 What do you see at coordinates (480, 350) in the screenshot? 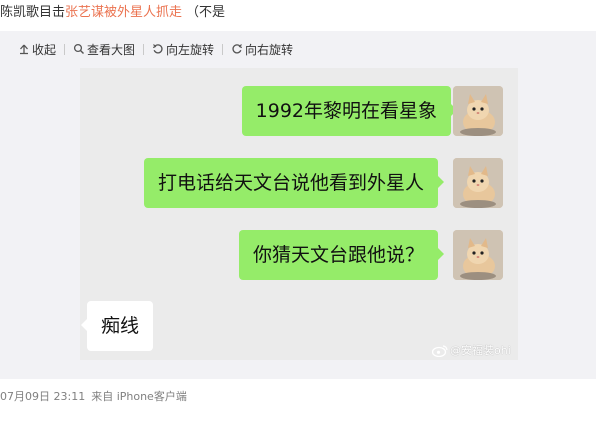
I see `watermark-text: @安福装ohi` at bounding box center [480, 350].